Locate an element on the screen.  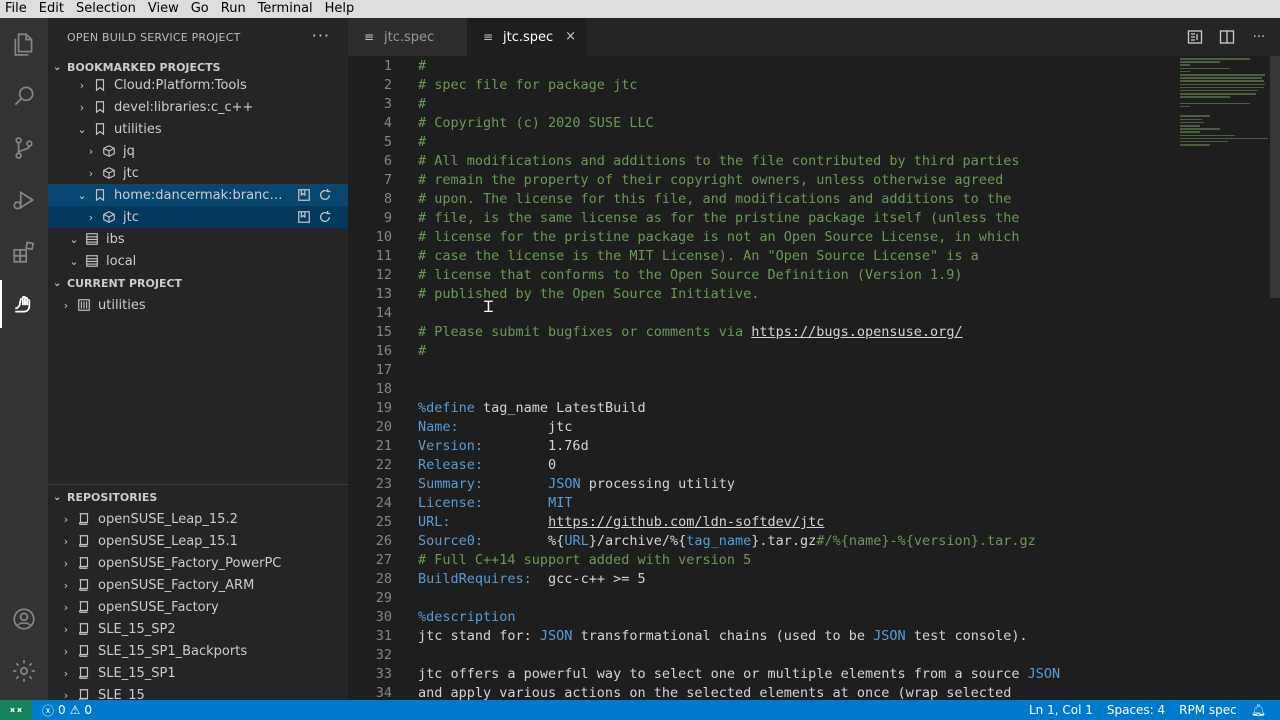
code-line: 1 # is located at coordinates (758, 66).